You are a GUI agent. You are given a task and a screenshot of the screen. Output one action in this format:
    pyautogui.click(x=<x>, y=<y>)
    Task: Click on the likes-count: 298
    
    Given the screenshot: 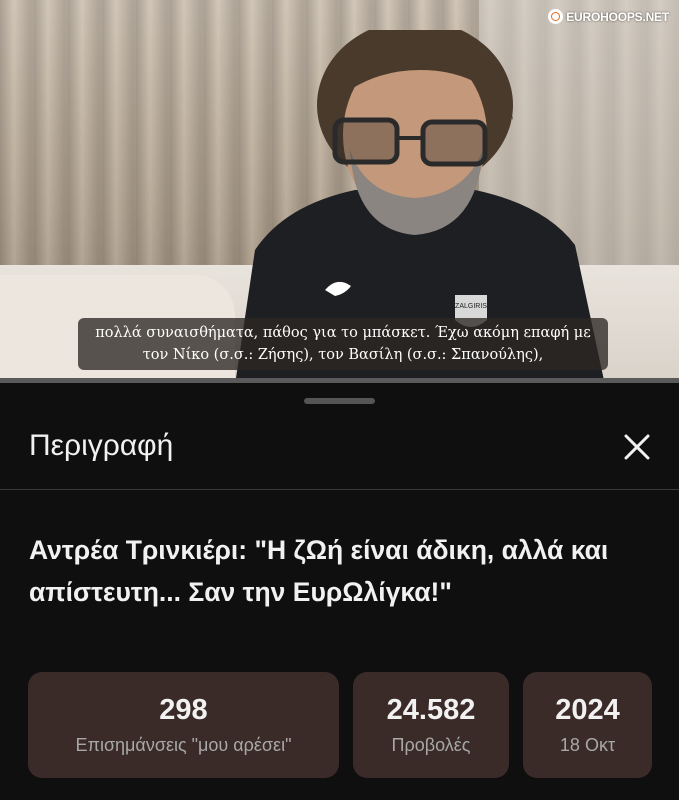 What is the action you would take?
    pyautogui.click(x=183, y=710)
    